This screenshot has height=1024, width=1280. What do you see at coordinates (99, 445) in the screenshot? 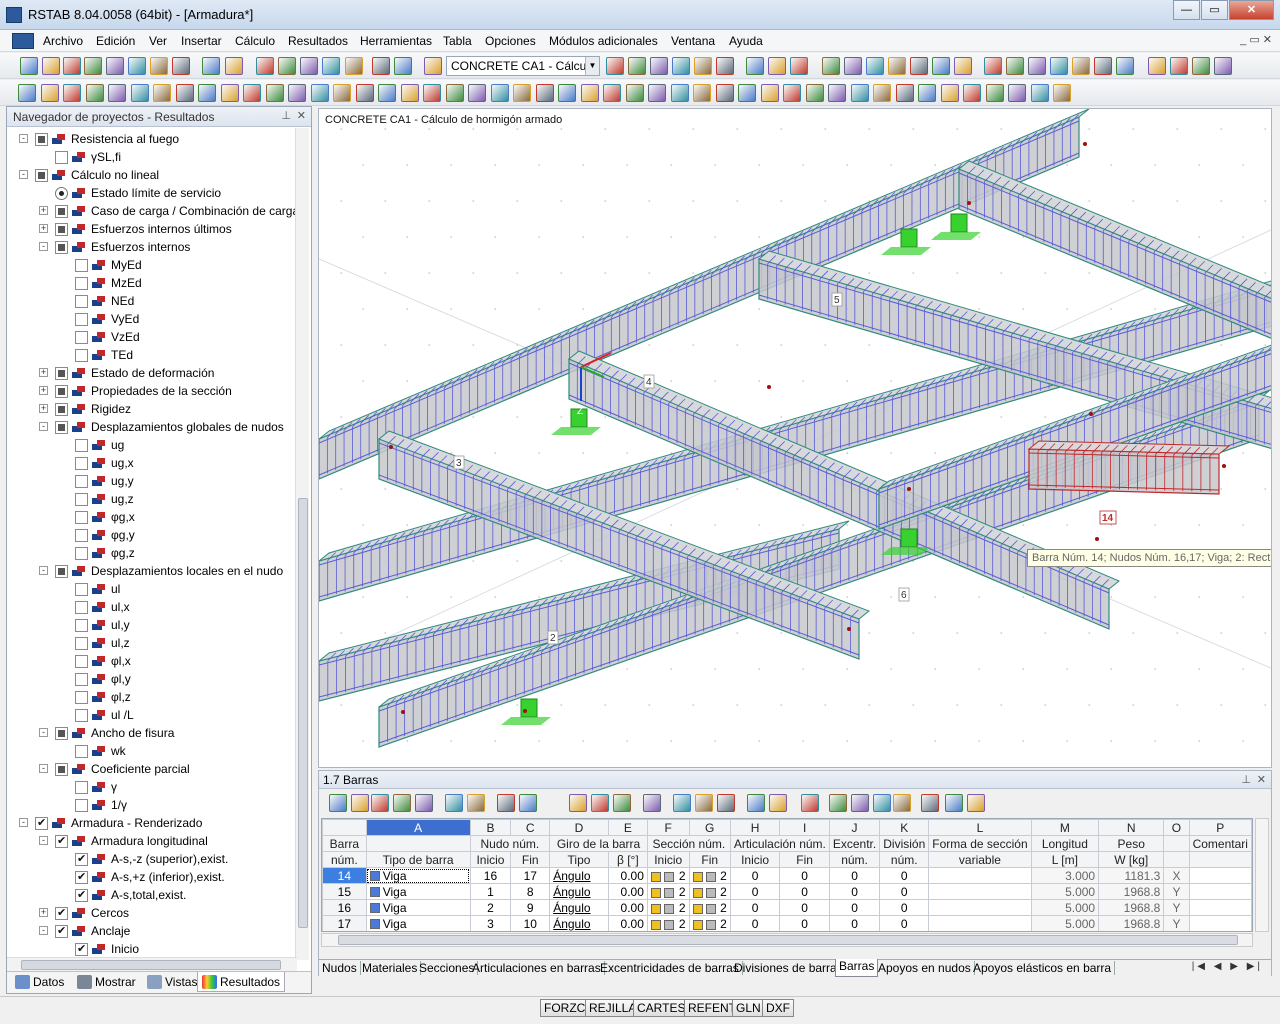
I see `tree-item: ug` at bounding box center [99, 445].